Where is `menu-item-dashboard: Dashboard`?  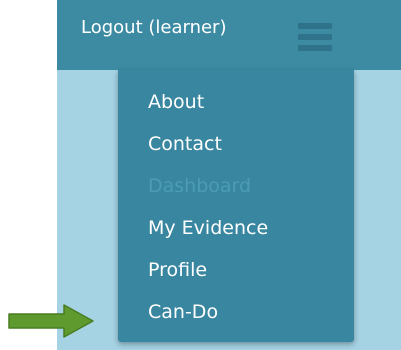 menu-item-dashboard: Dashboard is located at coordinates (200, 186).